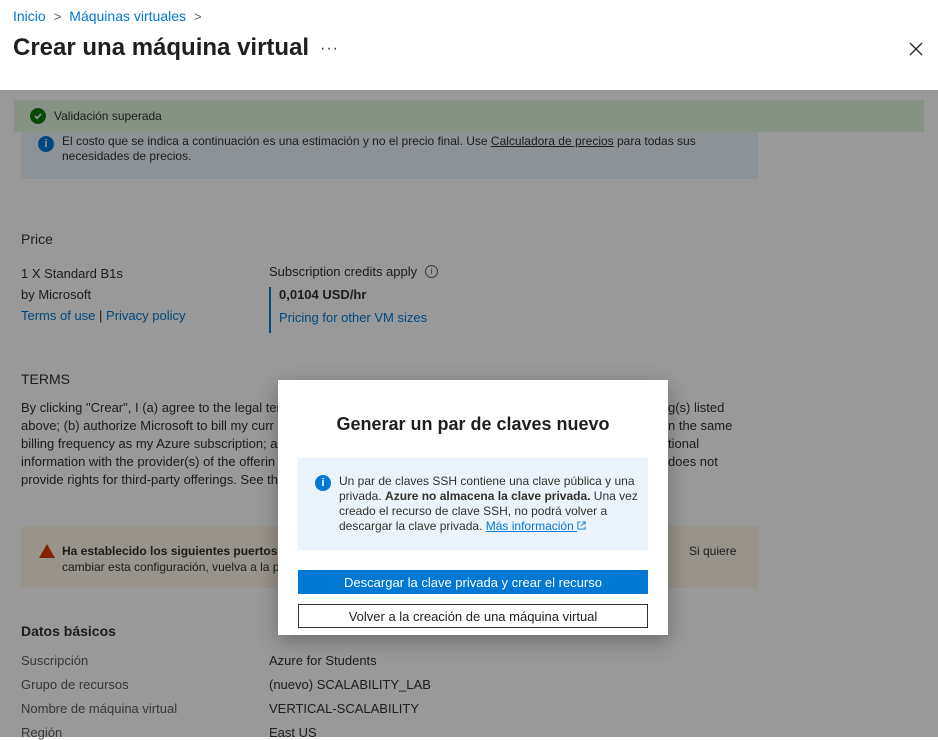 Image resolution: width=938 pixels, height=740 pixels. I want to click on breadcrumb: Inicio > Máquinas virtuales >, so click(107, 16).